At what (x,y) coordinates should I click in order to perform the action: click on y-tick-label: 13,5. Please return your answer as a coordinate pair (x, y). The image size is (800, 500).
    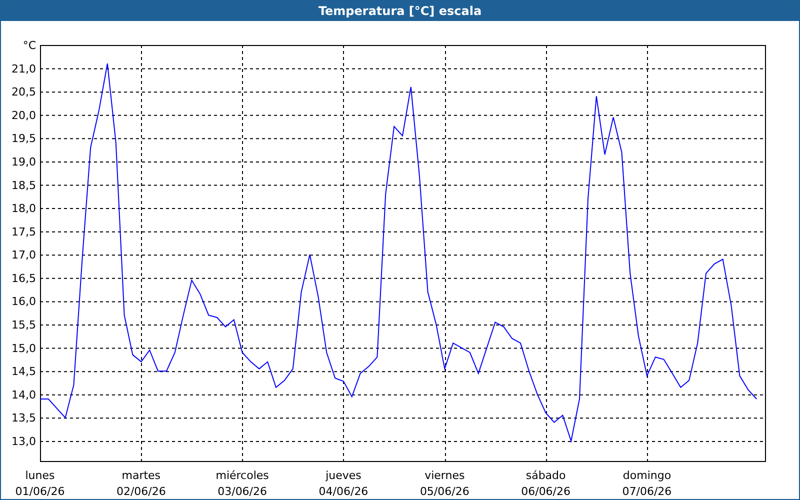
    Looking at the image, I should click on (24, 418).